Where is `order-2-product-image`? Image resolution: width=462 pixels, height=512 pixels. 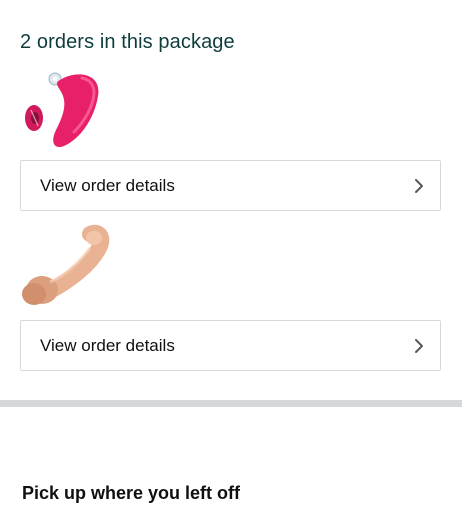
order-2-product-image is located at coordinates (68, 267).